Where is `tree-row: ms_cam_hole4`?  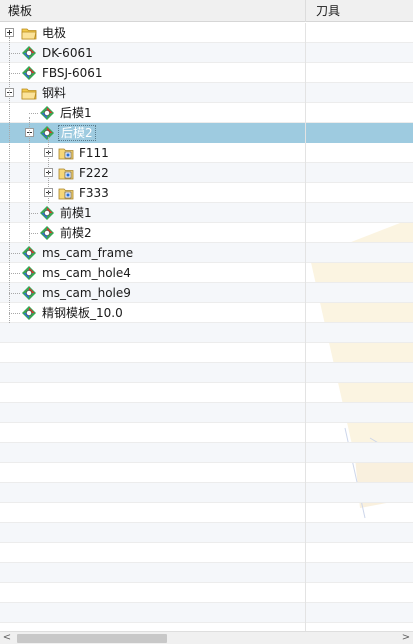
tree-row: ms_cam_hole4 is located at coordinates (206, 273).